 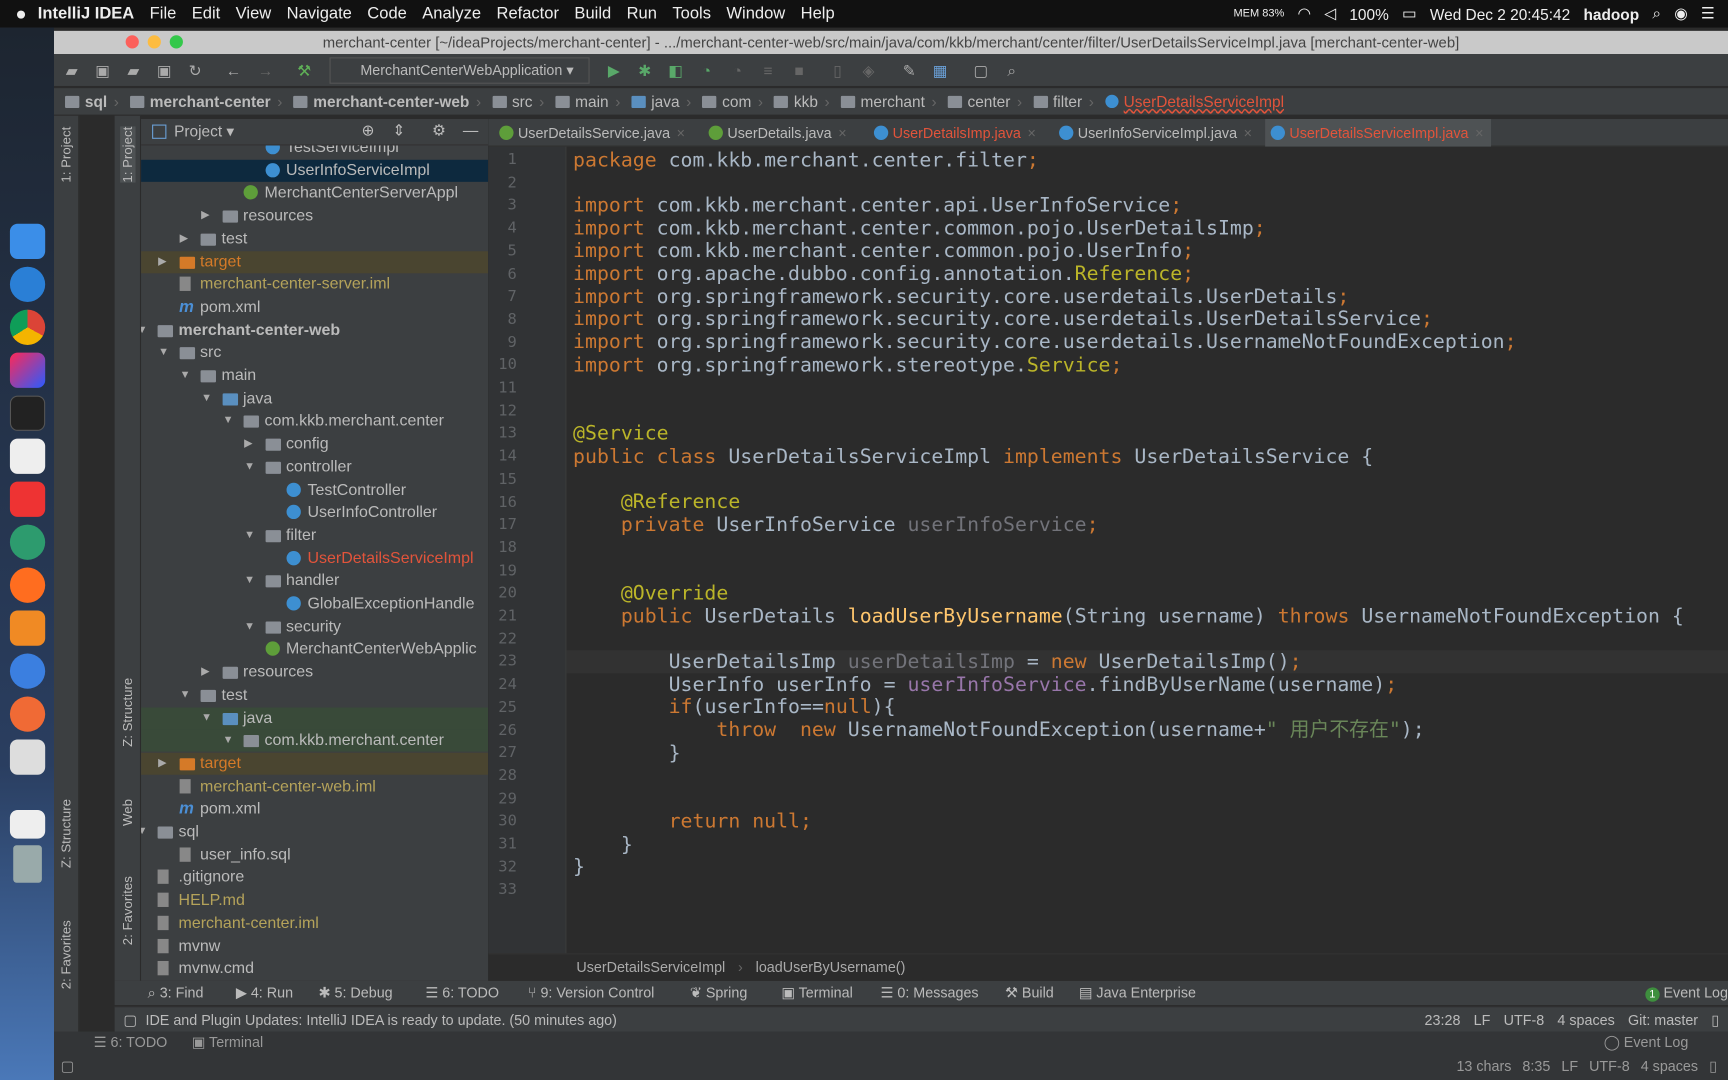 I want to click on breadcrumb-item: com ›, so click(x=732, y=101).